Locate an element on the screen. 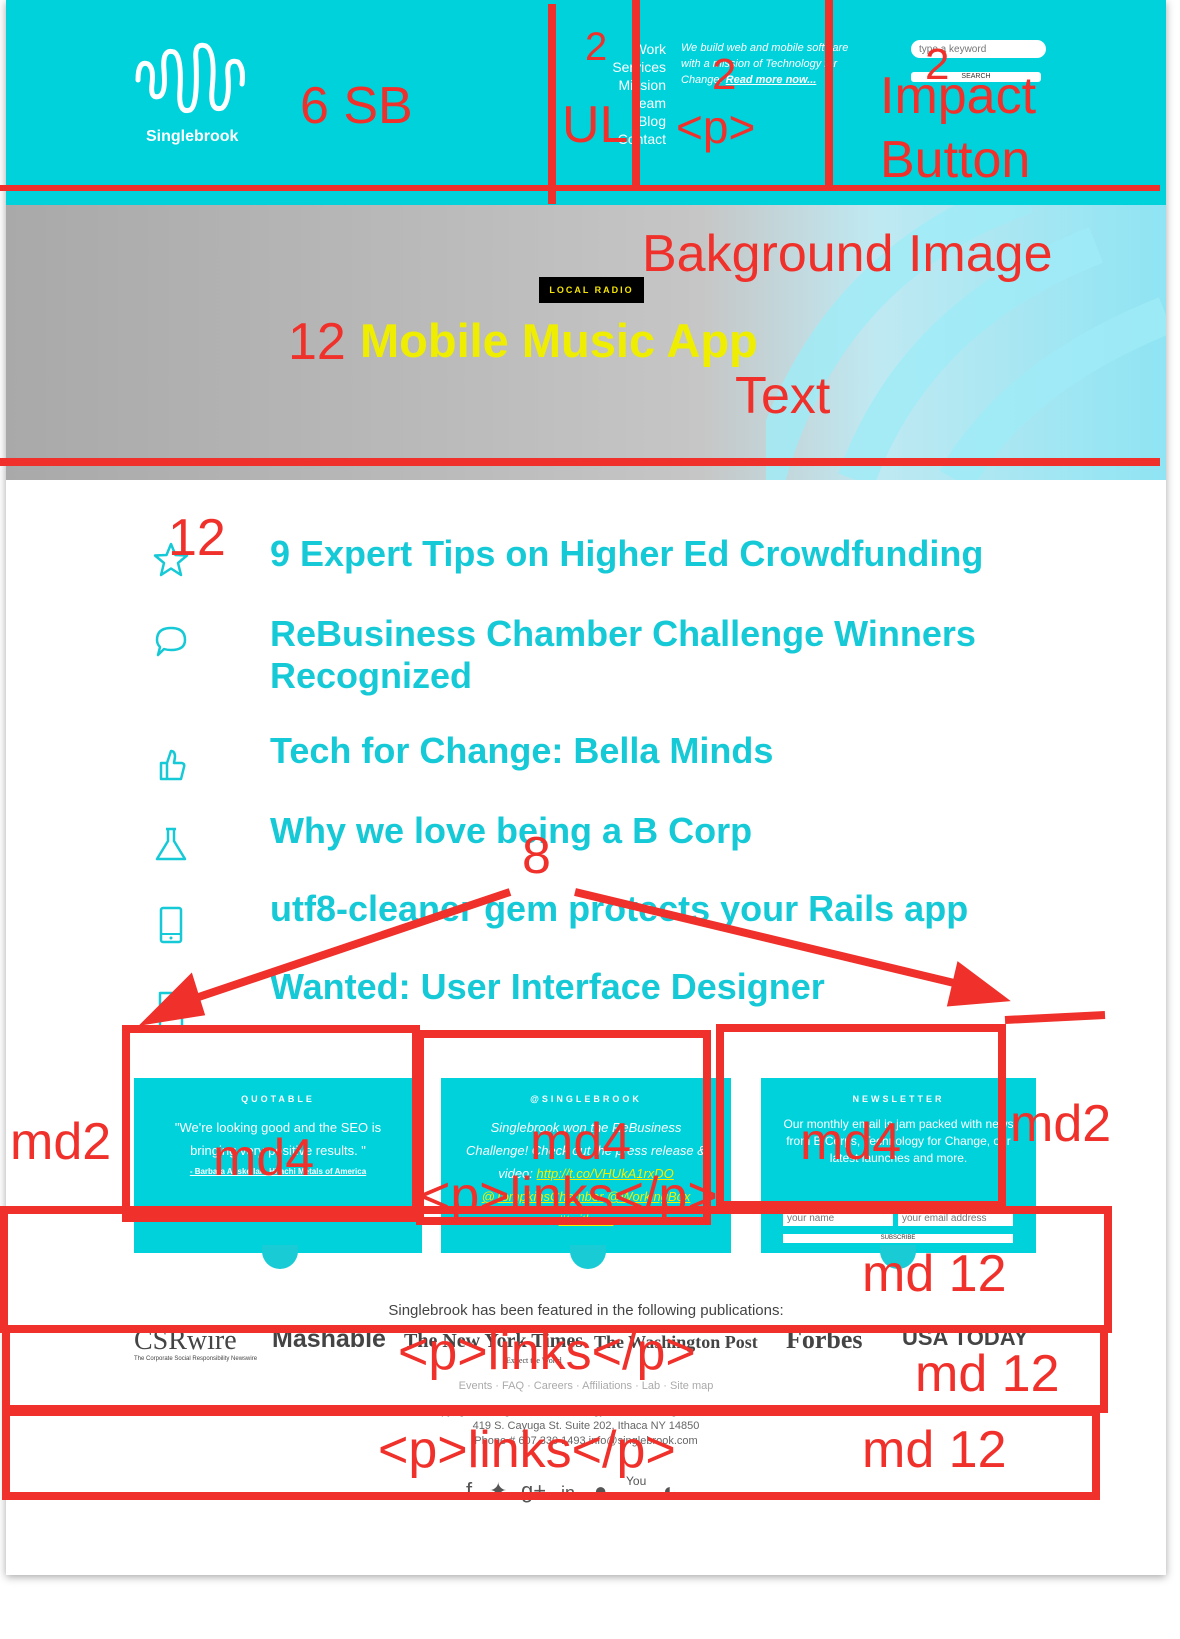 The height and width of the screenshot is (1639, 1180). annotation-md4-3: md4 is located at coordinates (851, 1142).